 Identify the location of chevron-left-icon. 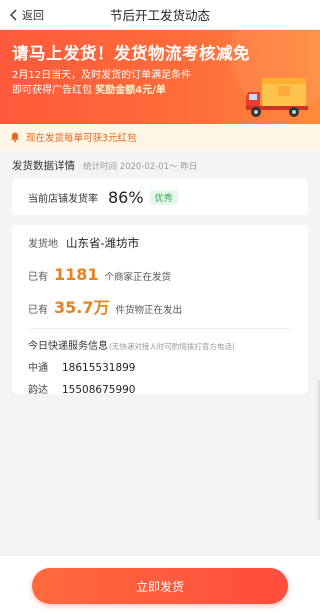
(13, 14).